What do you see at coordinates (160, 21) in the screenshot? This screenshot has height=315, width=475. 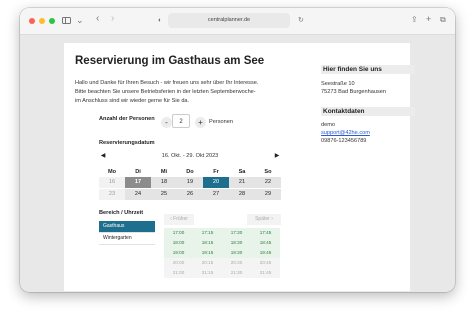 I see `shield-icon: ◐` at bounding box center [160, 21].